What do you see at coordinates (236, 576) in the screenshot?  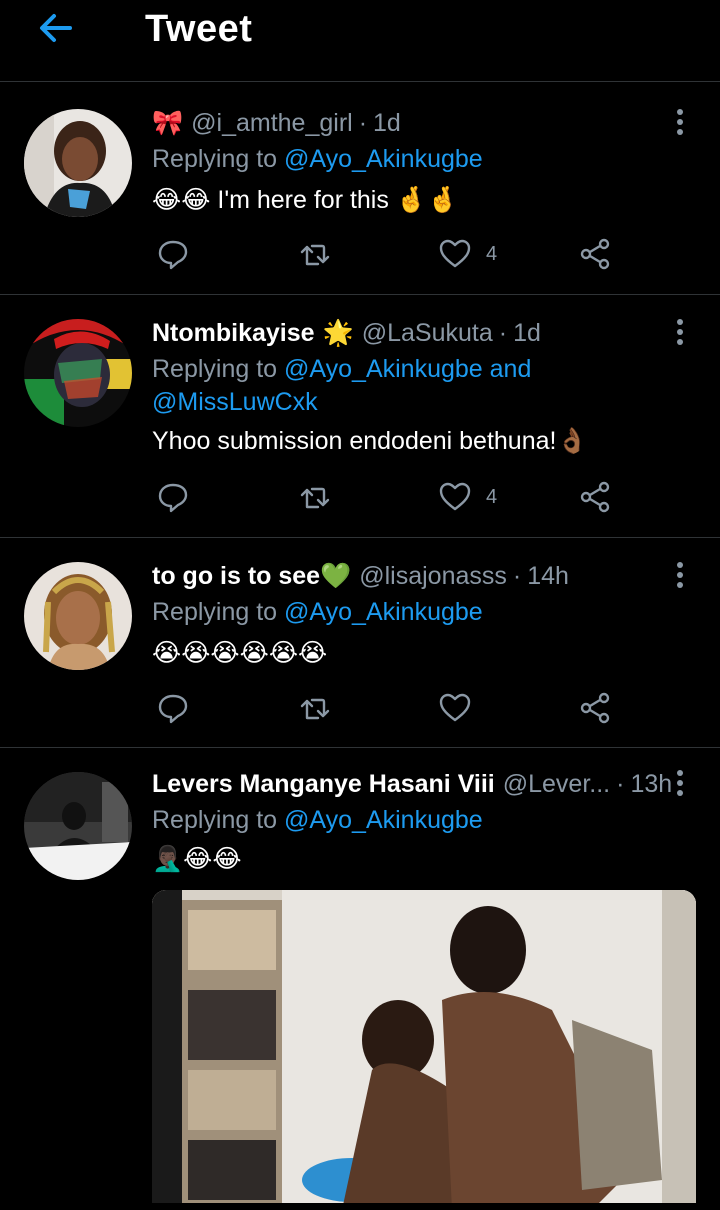 I see `display-name-text: to go is to see` at bounding box center [236, 576].